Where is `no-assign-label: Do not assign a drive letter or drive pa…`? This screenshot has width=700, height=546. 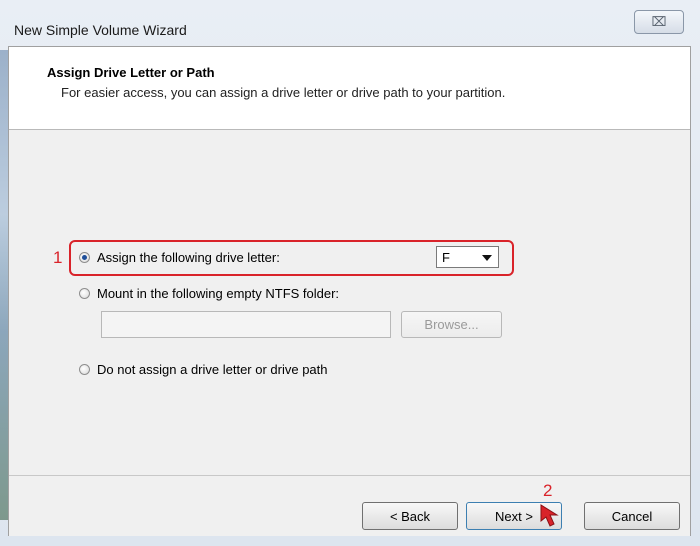 no-assign-label: Do not assign a drive letter or drive pa… is located at coordinates (212, 369).